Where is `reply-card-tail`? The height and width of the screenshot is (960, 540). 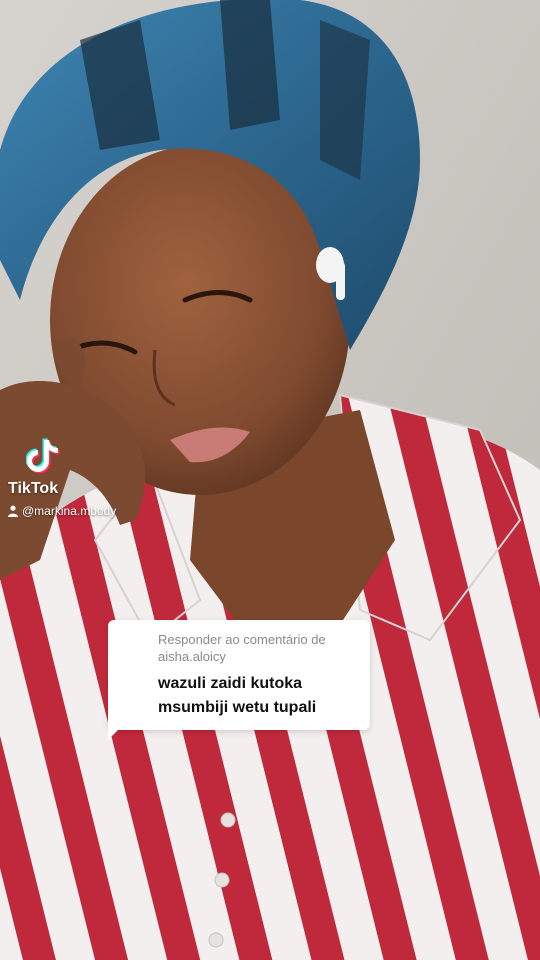
reply-card-tail is located at coordinates (115, 733).